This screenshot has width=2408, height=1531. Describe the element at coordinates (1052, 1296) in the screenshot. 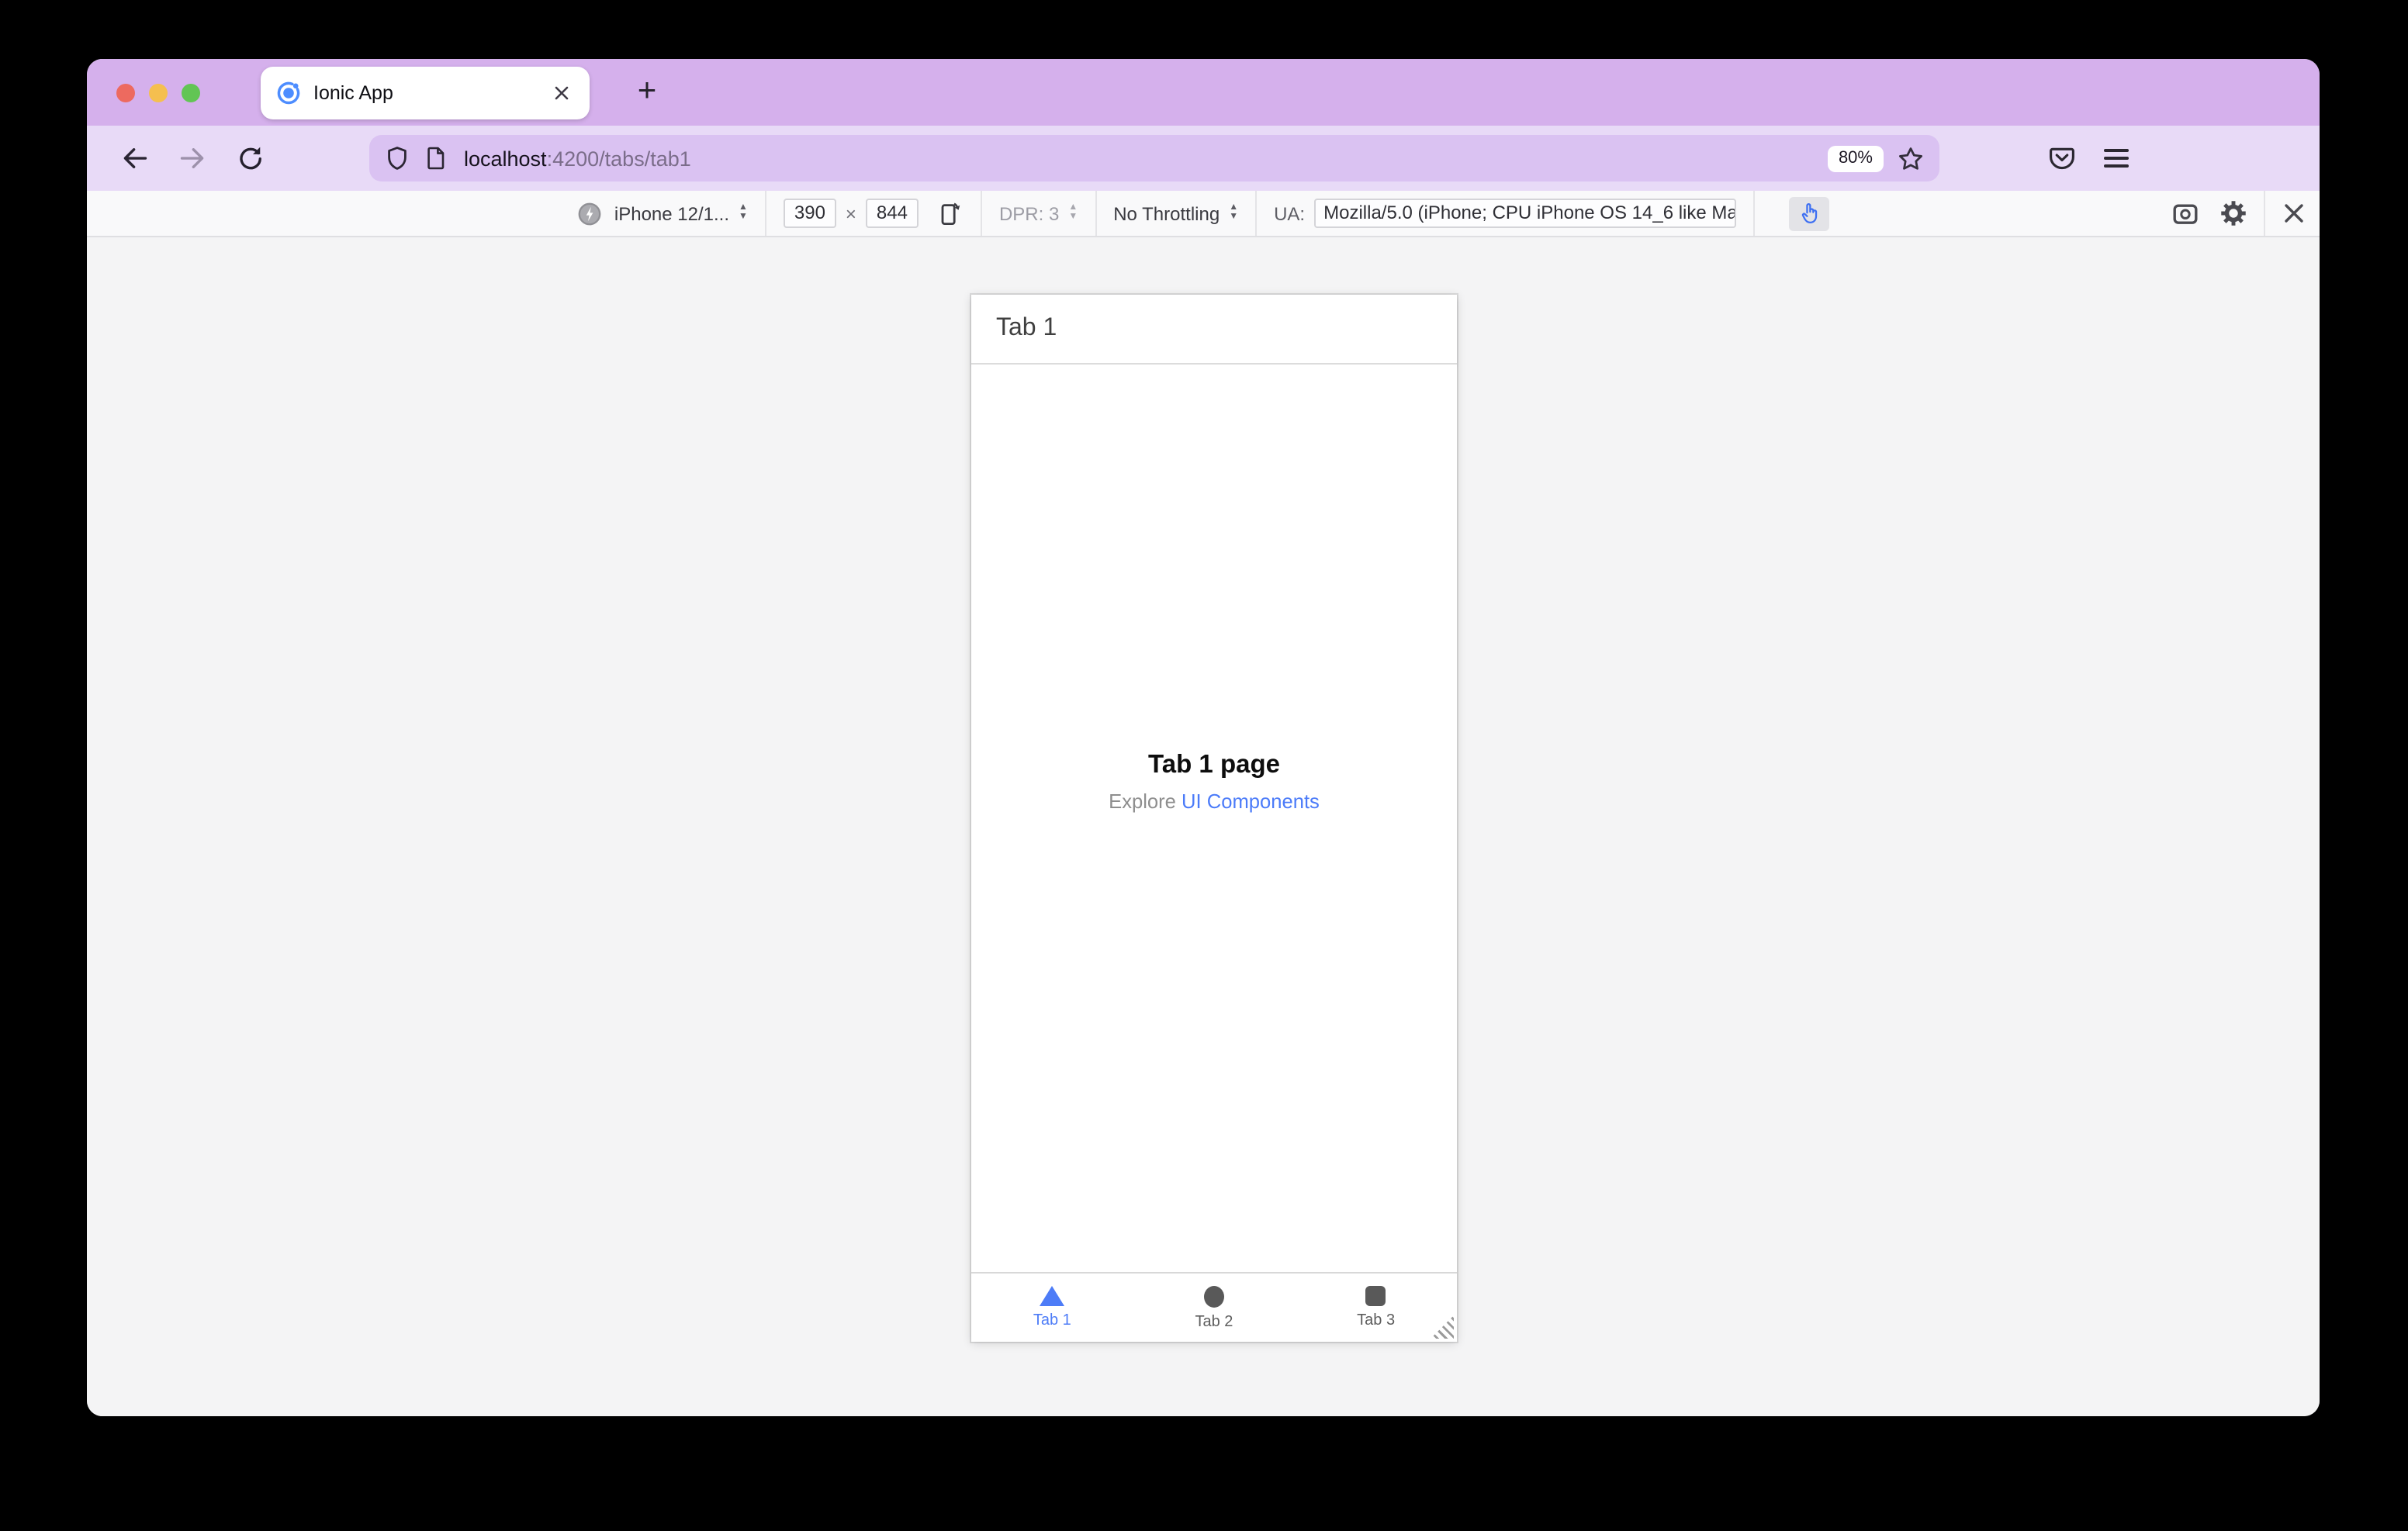

I see `triangle-icon` at that location.